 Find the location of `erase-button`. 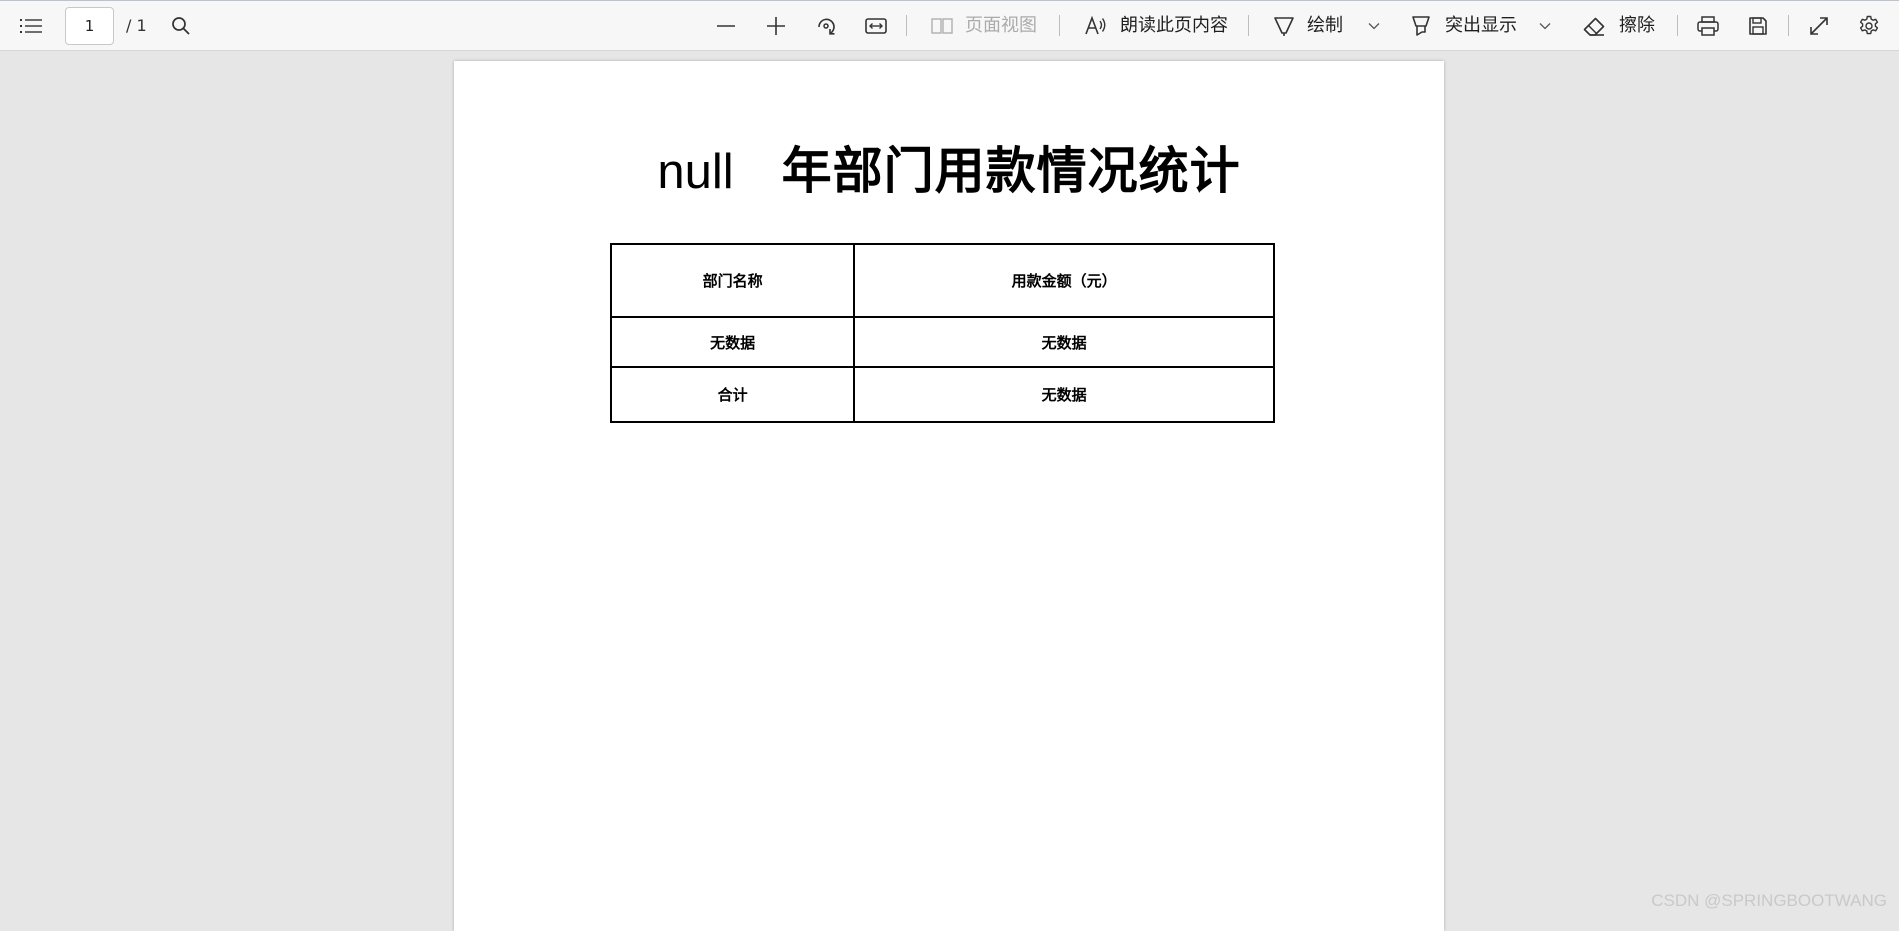

erase-button is located at coordinates (1594, 25).